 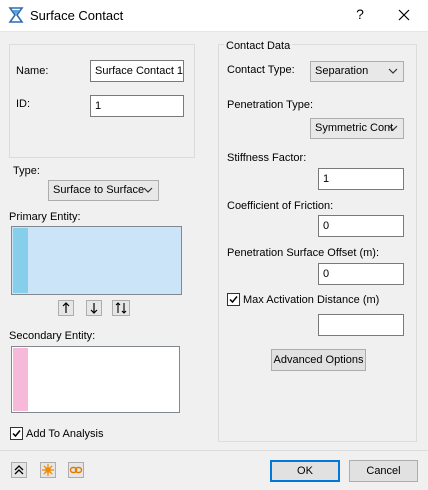 What do you see at coordinates (404, 15) in the screenshot?
I see `close-icon` at bounding box center [404, 15].